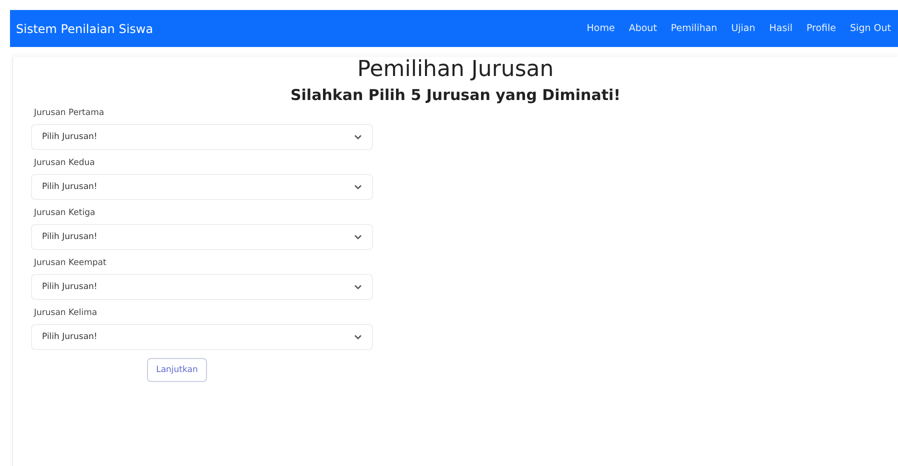  I want to click on continue-button: Lanjutkan, so click(177, 370).